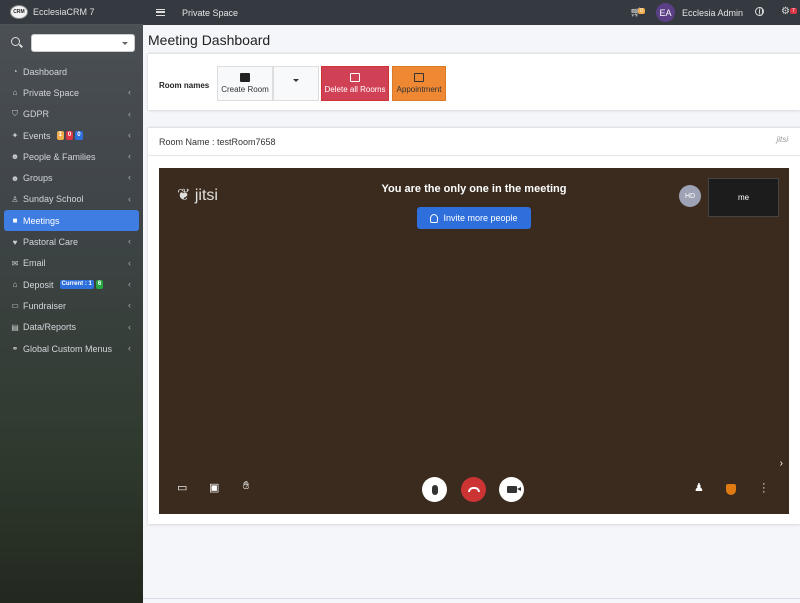 This screenshot has width=800, height=603. What do you see at coordinates (209, 40) in the screenshot?
I see `page-title: Meeting Dashboard` at bounding box center [209, 40].